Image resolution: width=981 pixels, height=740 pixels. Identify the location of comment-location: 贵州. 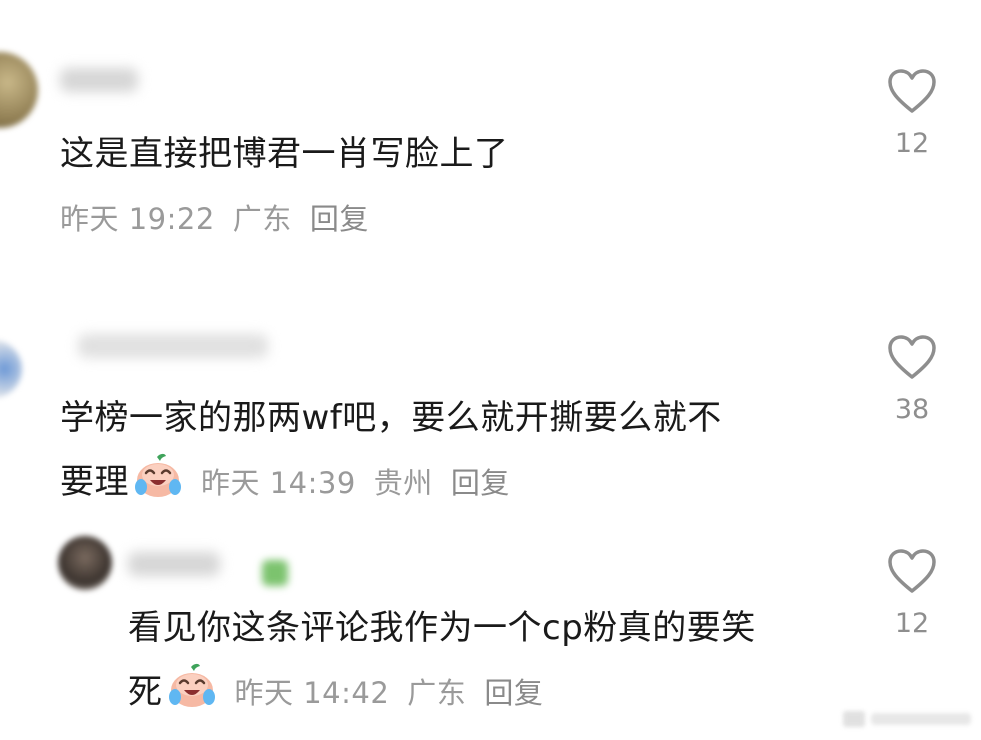
(403, 483).